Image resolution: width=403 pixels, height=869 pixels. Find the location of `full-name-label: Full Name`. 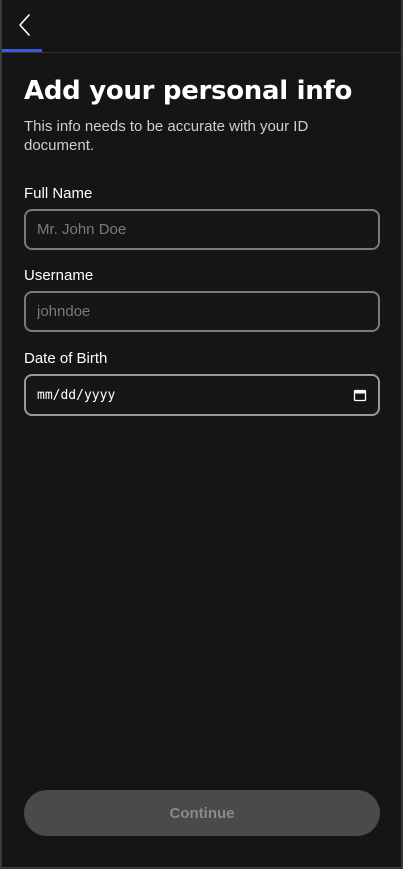

full-name-label: Full Name is located at coordinates (58, 193).